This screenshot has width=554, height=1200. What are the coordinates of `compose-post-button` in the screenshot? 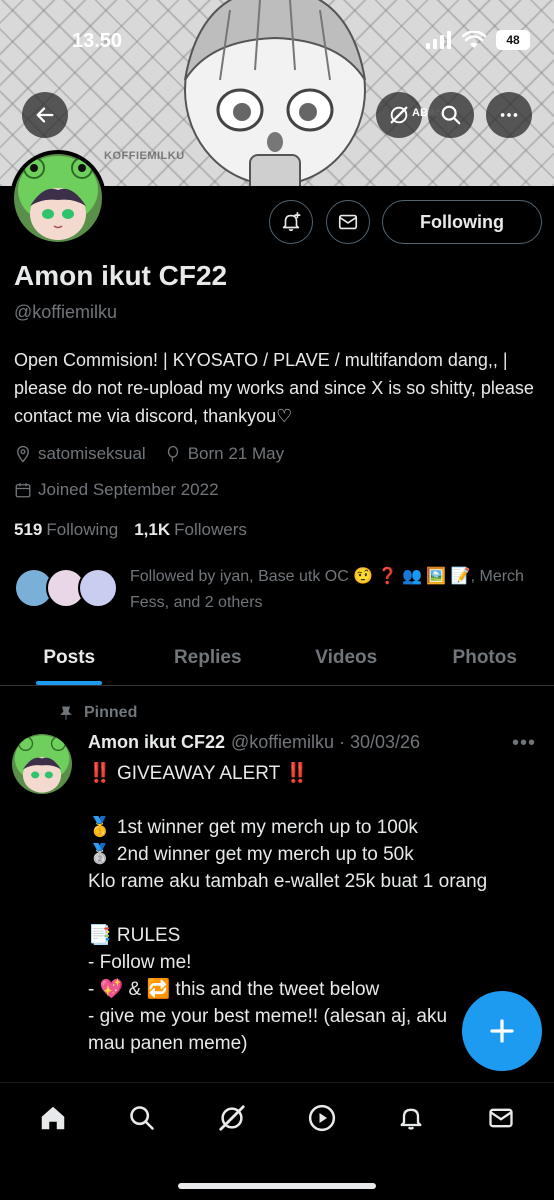 It's located at (502, 1031).